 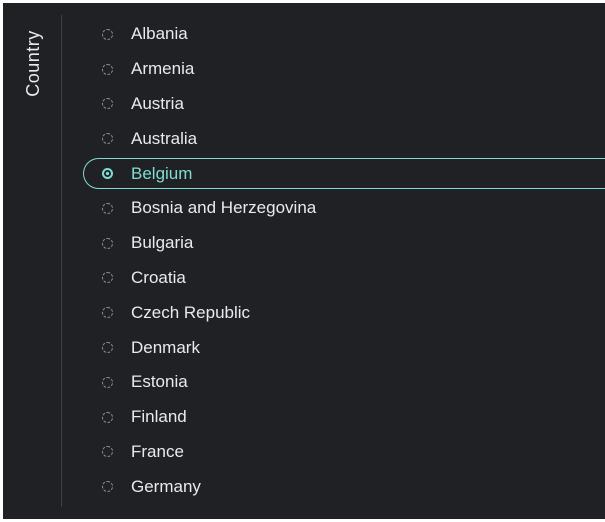 I want to click on country-option: France, so click(x=343, y=452).